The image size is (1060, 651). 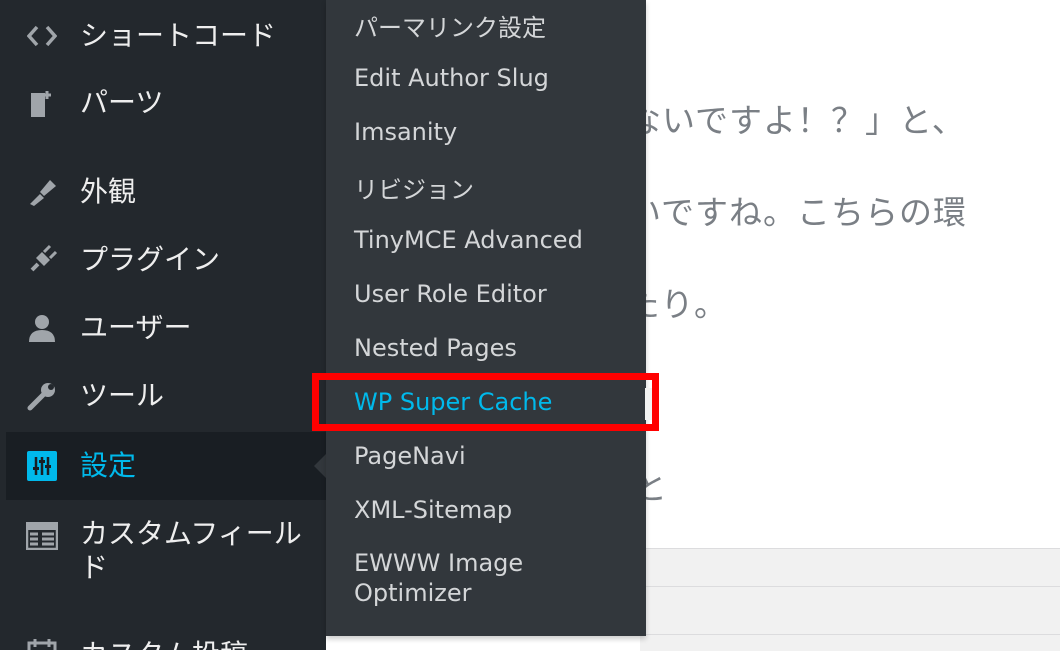 I want to click on sidebar-item-label: ツール, so click(x=122, y=395).